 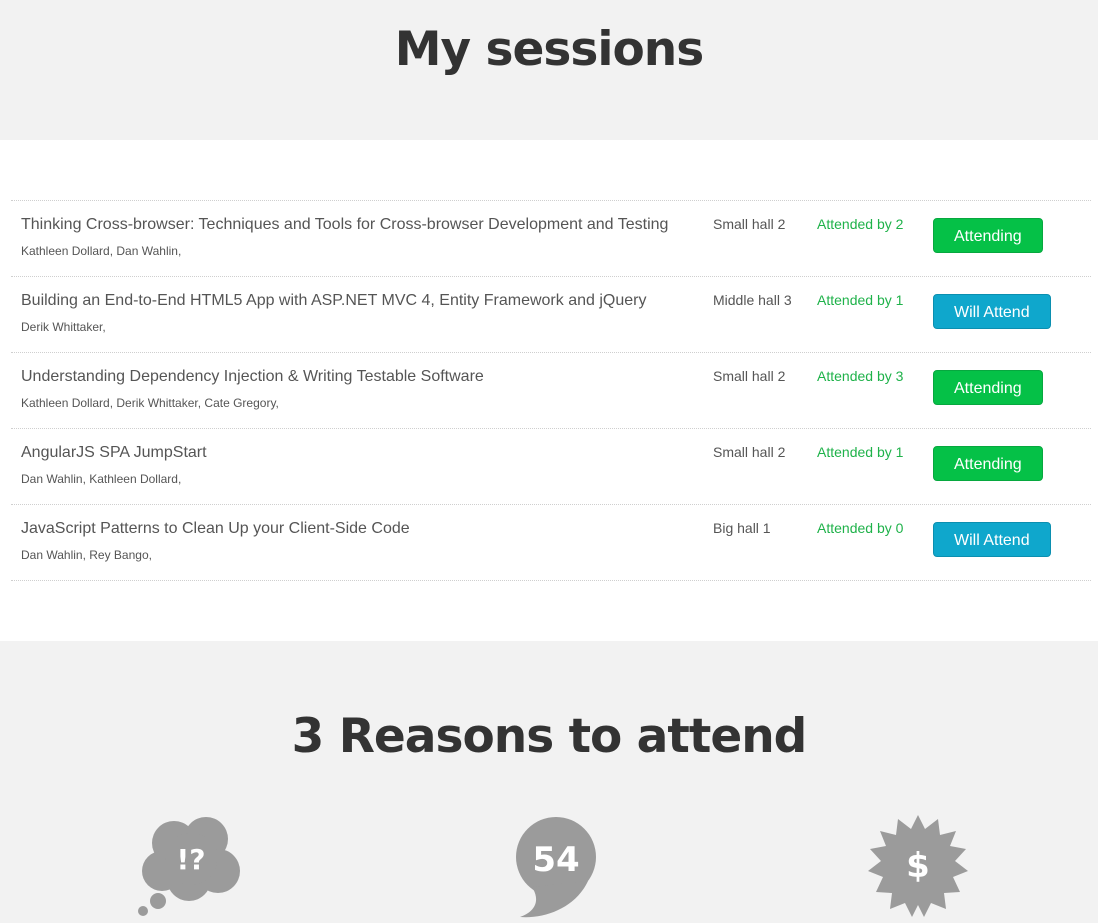 What do you see at coordinates (549, 49) in the screenshot?
I see `page-title: My sessions` at bounding box center [549, 49].